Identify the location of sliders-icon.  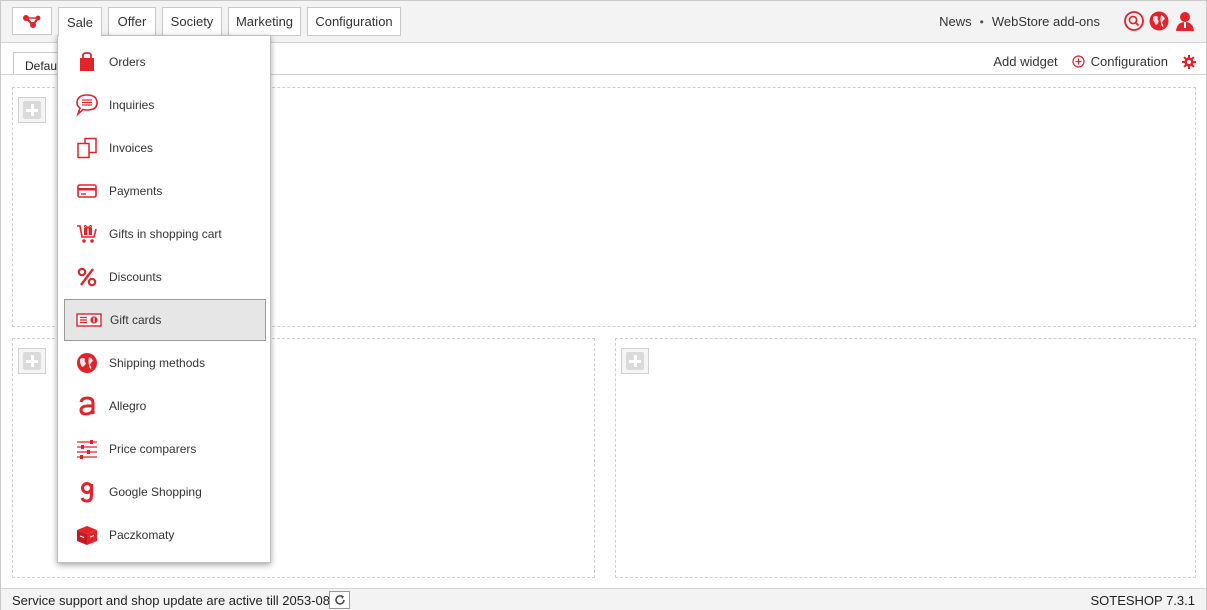
(87, 449).